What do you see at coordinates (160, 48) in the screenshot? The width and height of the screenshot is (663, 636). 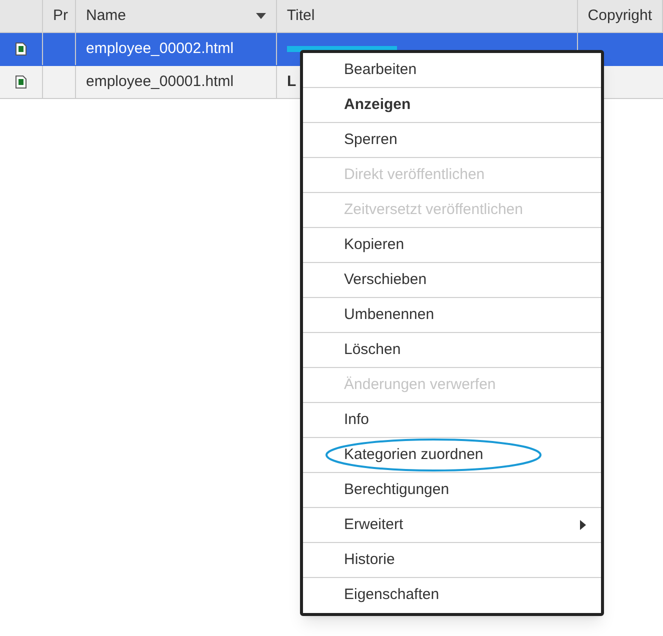 I see `table-cell-text: employee_00002.html` at bounding box center [160, 48].